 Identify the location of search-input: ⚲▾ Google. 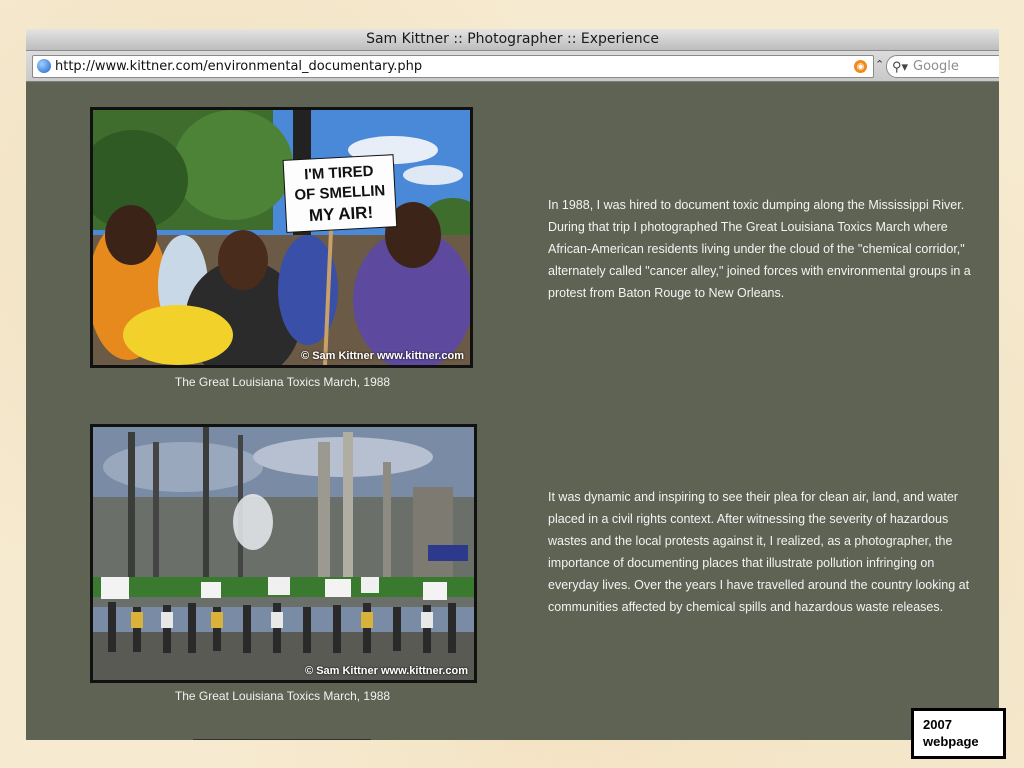
(942, 66).